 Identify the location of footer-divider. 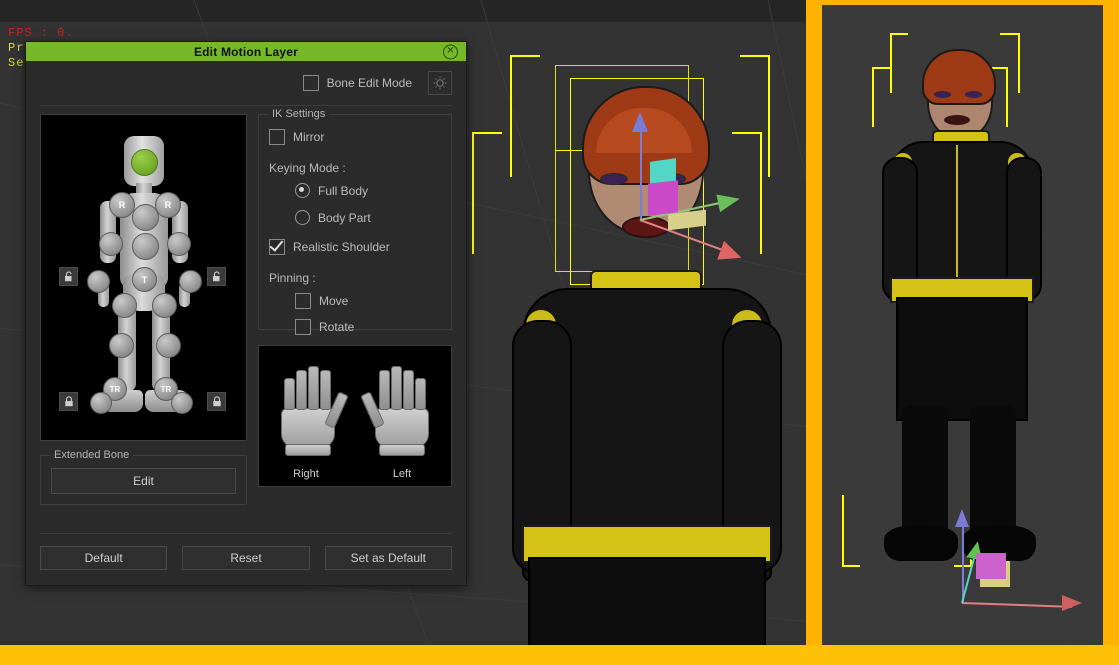
(246, 533).